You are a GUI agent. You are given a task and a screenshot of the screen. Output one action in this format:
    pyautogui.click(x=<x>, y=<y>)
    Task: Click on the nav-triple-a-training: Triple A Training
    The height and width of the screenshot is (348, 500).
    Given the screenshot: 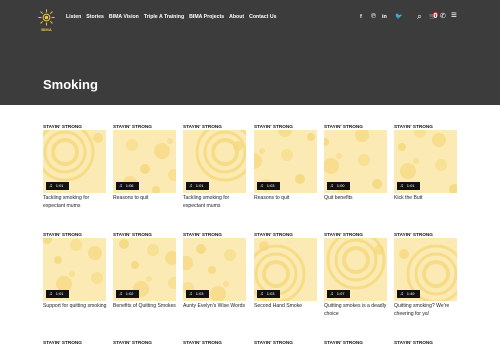 What is the action you would take?
    pyautogui.click(x=164, y=17)
    